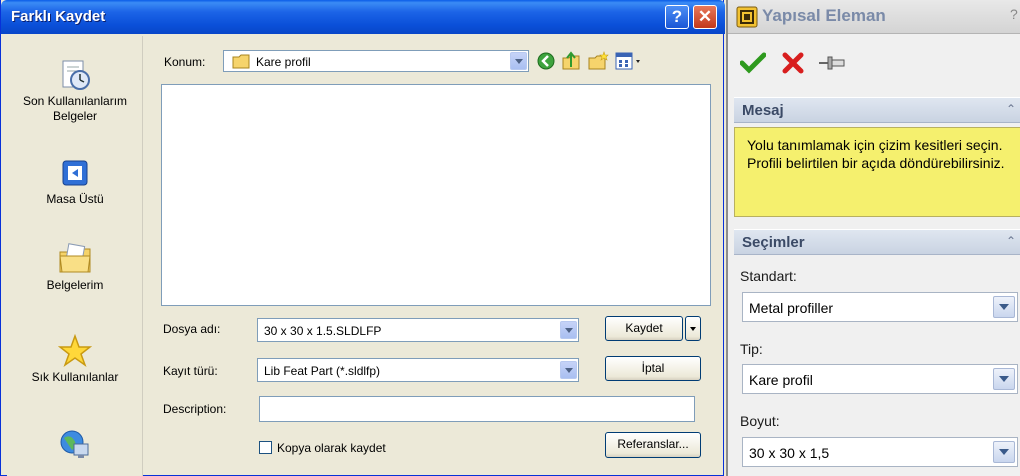 The width and height of the screenshot is (1020, 476). I want to click on save-options-button, so click(693, 328).